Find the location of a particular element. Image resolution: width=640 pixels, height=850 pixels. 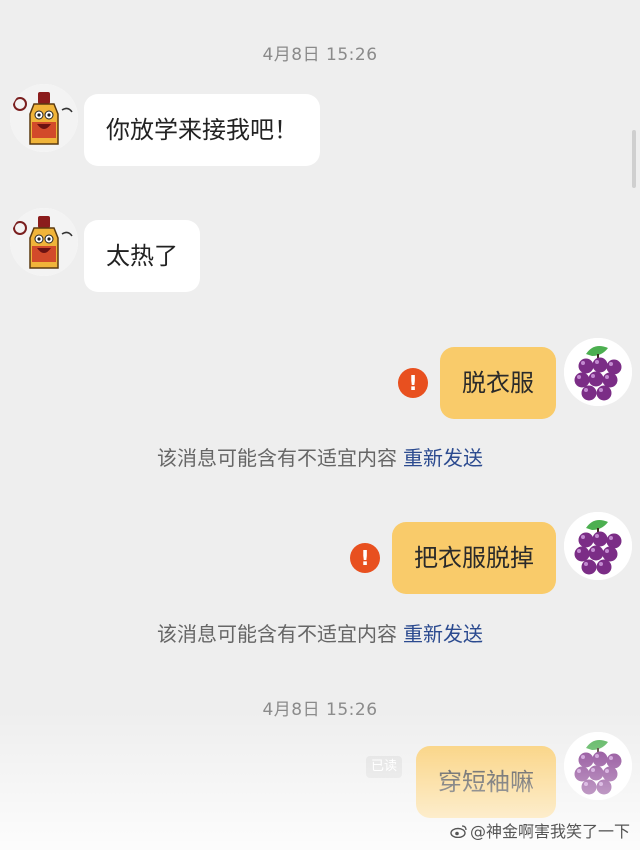

message-bubble-outgoing: 把衣服脱掉 is located at coordinates (474, 558).